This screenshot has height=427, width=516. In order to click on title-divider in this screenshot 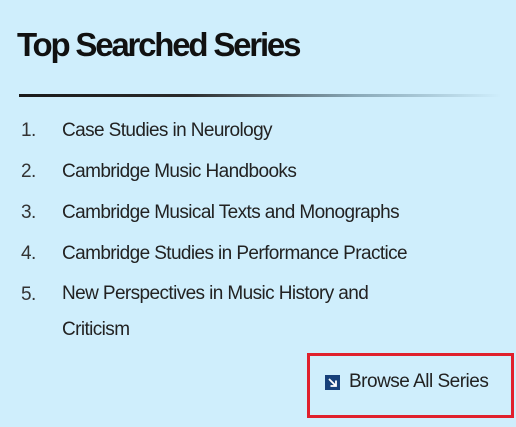, I will do `click(260, 95)`.